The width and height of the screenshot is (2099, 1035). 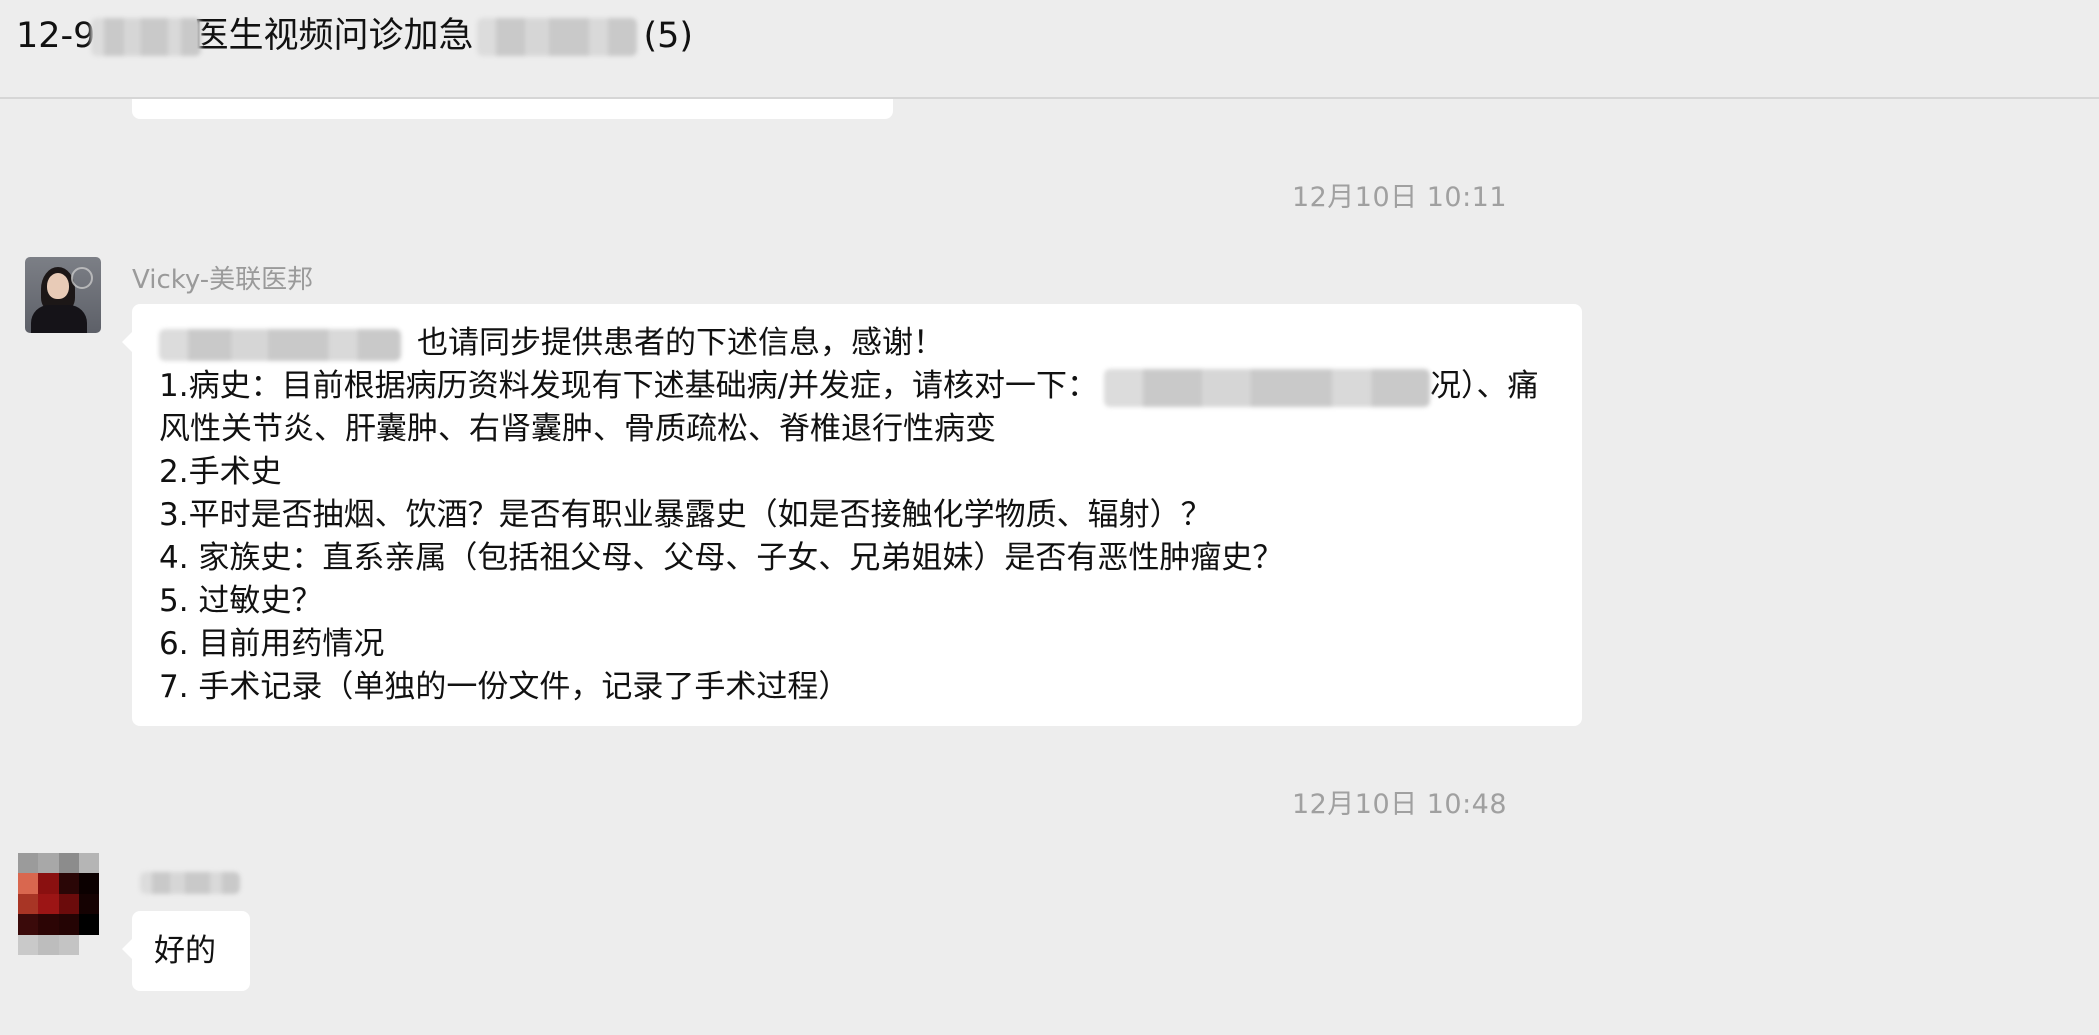 What do you see at coordinates (685, 515) in the screenshot?
I see `message-line: 3.平时是否抽烟、饮酒？是否有职业暴露史（如是否接触化学物质、辐射）？` at bounding box center [685, 515].